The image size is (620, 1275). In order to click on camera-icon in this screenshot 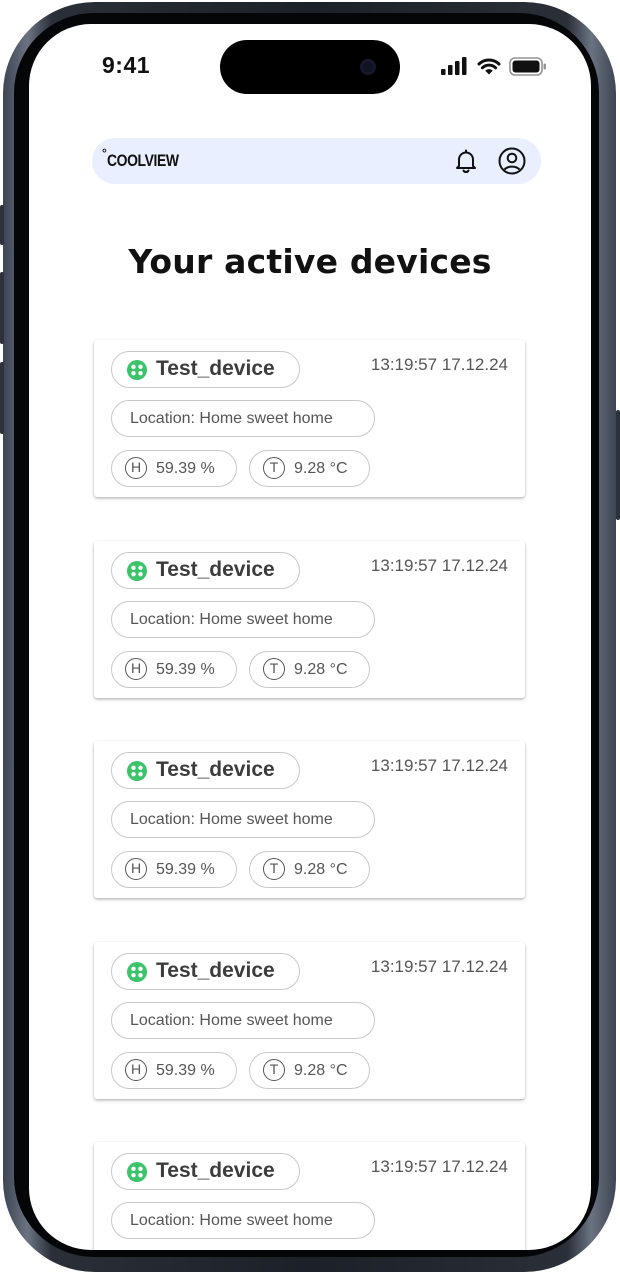, I will do `click(368, 67)`.